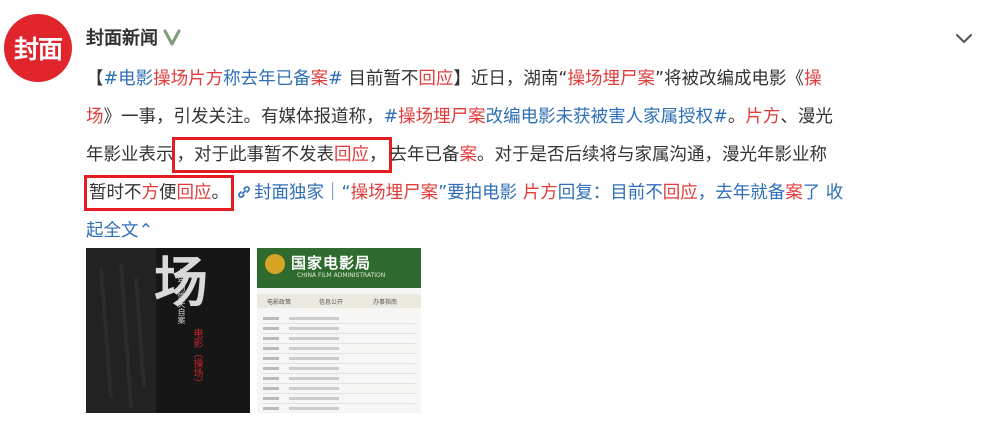 Image resolution: width=984 pixels, height=429 pixels. I want to click on keyword-highlight: 场, so click(95, 117).